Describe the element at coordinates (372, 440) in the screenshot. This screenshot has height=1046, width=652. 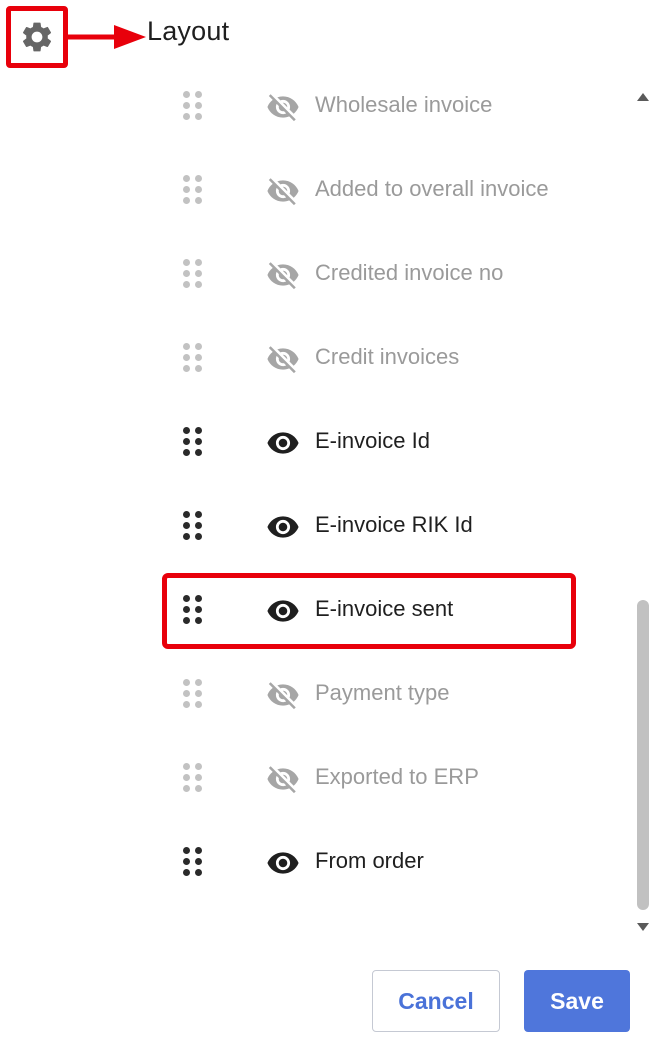
I see `column-label: E-invoice Id` at that location.